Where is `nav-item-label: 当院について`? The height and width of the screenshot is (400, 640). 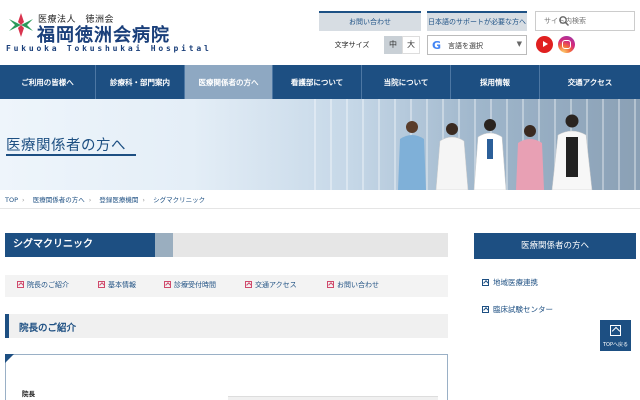 nav-item-label: 当院について is located at coordinates (406, 82).